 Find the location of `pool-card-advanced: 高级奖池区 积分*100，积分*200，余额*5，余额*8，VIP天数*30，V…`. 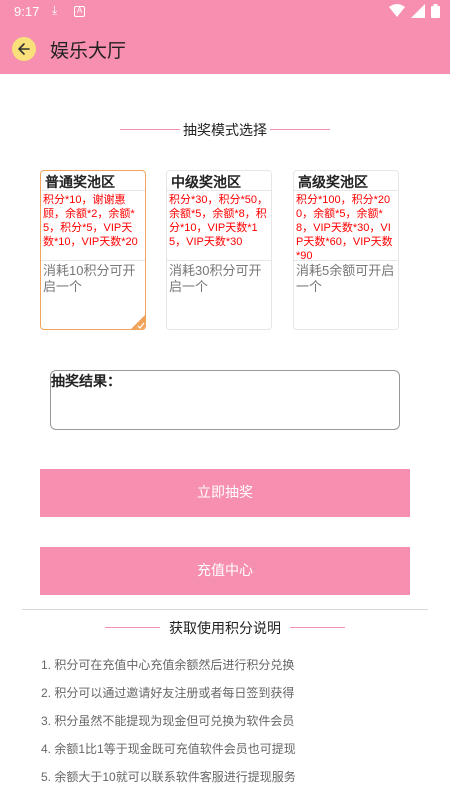

pool-card-advanced: 高级奖池区 积分*100，积分*200，余额*5，余额*8，VIP天数*30，V… is located at coordinates (346, 250).